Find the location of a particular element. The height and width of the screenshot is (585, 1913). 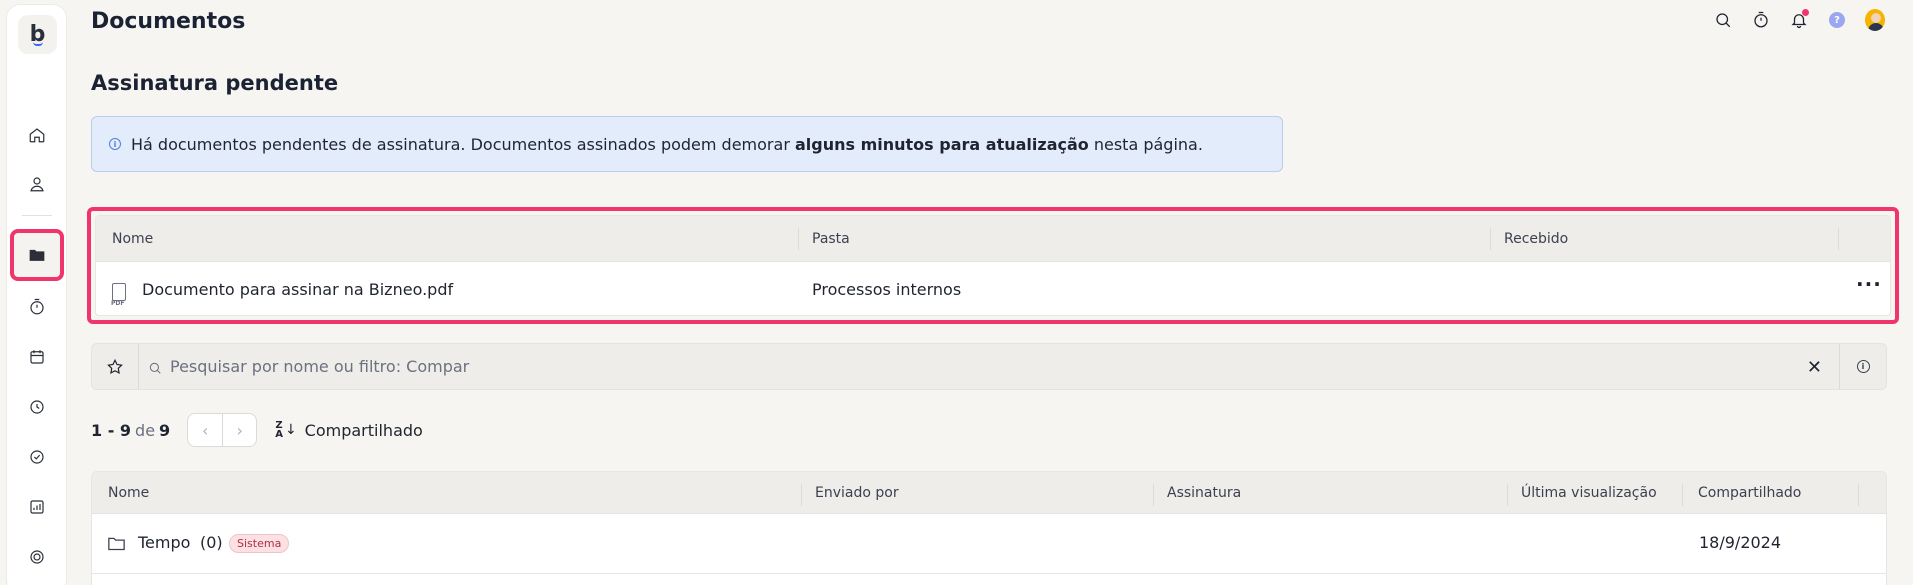

favorite-filters-button is located at coordinates (115, 366).